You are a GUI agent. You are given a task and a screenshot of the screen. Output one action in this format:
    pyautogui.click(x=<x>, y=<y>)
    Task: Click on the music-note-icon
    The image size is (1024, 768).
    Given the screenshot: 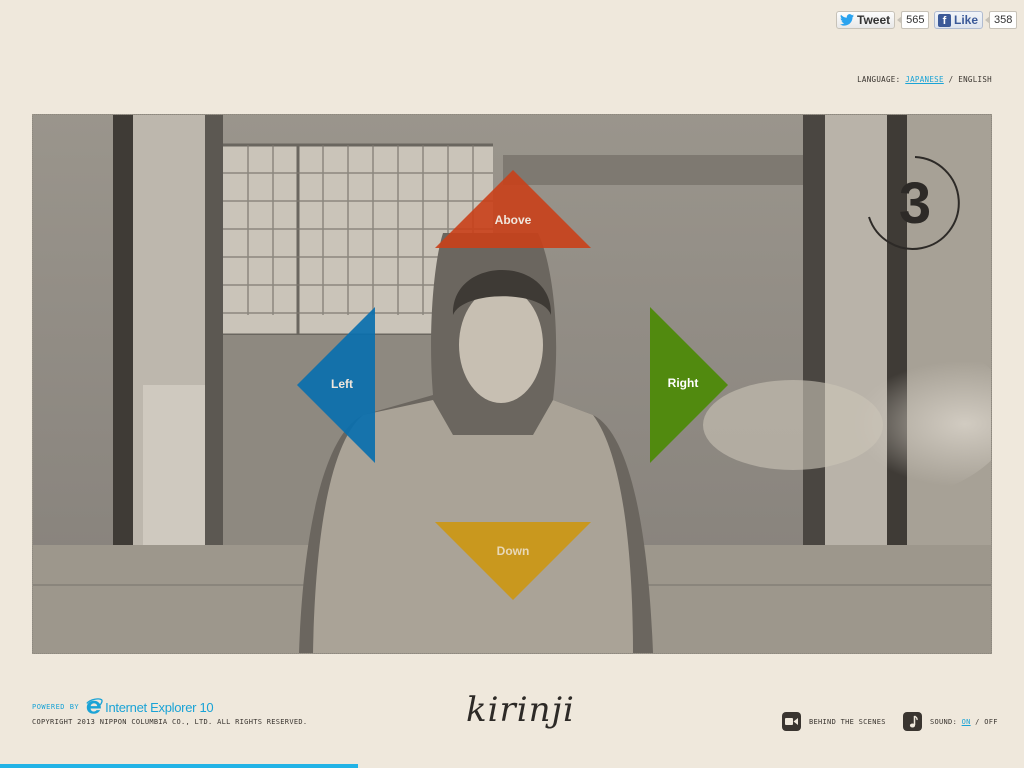 What is the action you would take?
    pyautogui.click(x=912, y=721)
    